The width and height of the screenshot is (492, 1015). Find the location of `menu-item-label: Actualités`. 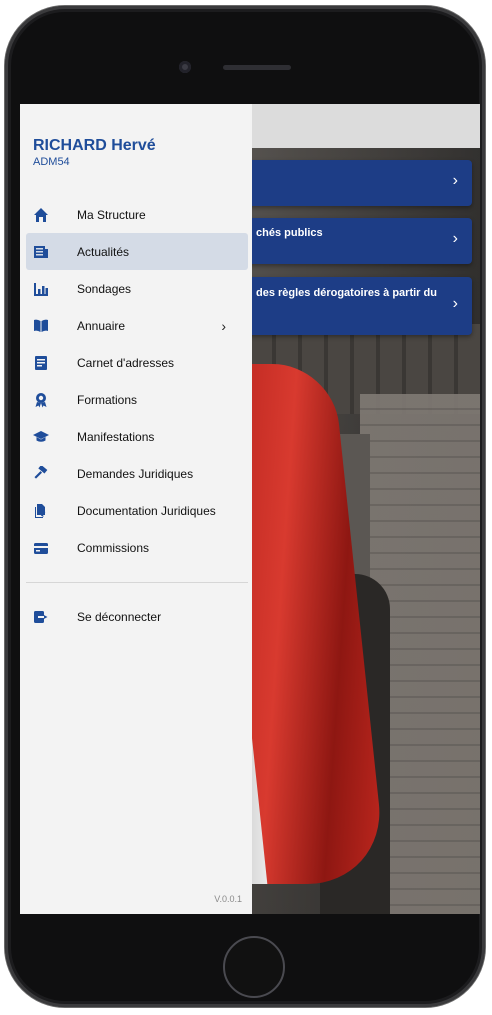

menu-item-label: Actualités is located at coordinates (103, 251).